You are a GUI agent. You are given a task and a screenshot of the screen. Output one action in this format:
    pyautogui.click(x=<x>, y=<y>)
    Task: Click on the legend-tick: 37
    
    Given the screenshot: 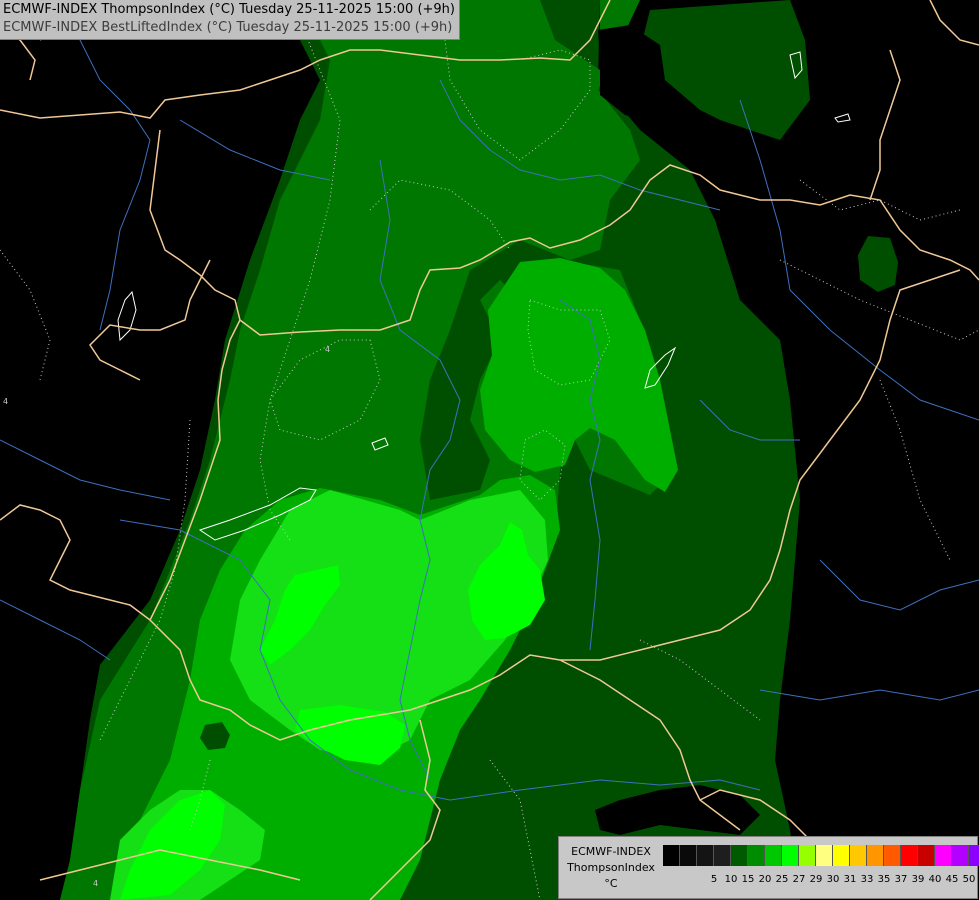 What is the action you would take?
    pyautogui.click(x=901, y=879)
    